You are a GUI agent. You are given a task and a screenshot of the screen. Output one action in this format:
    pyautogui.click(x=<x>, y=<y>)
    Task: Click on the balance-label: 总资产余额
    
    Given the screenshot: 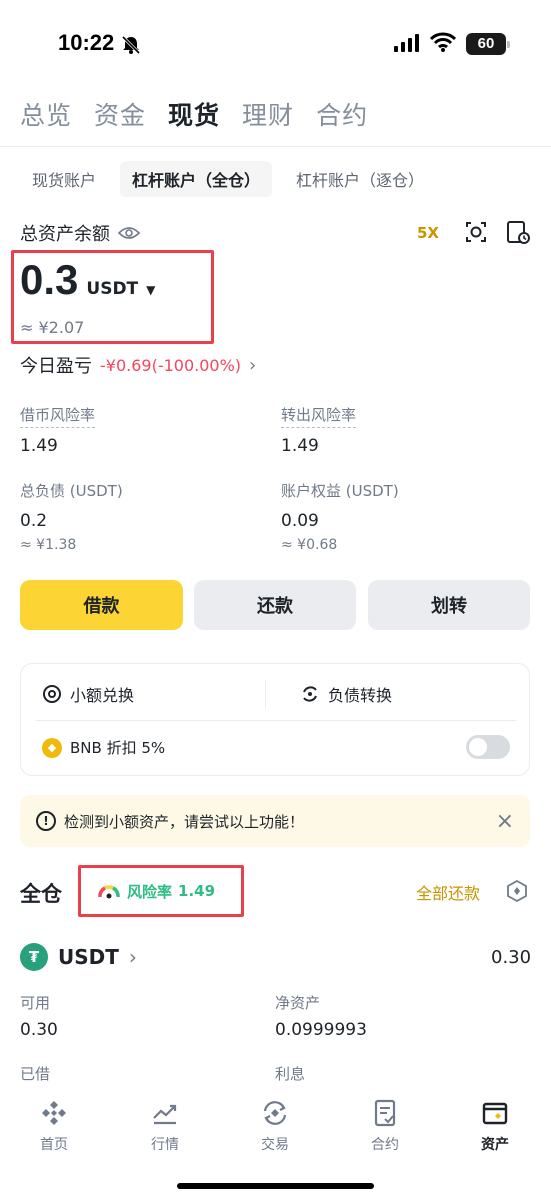 What is the action you would take?
    pyautogui.click(x=65, y=234)
    